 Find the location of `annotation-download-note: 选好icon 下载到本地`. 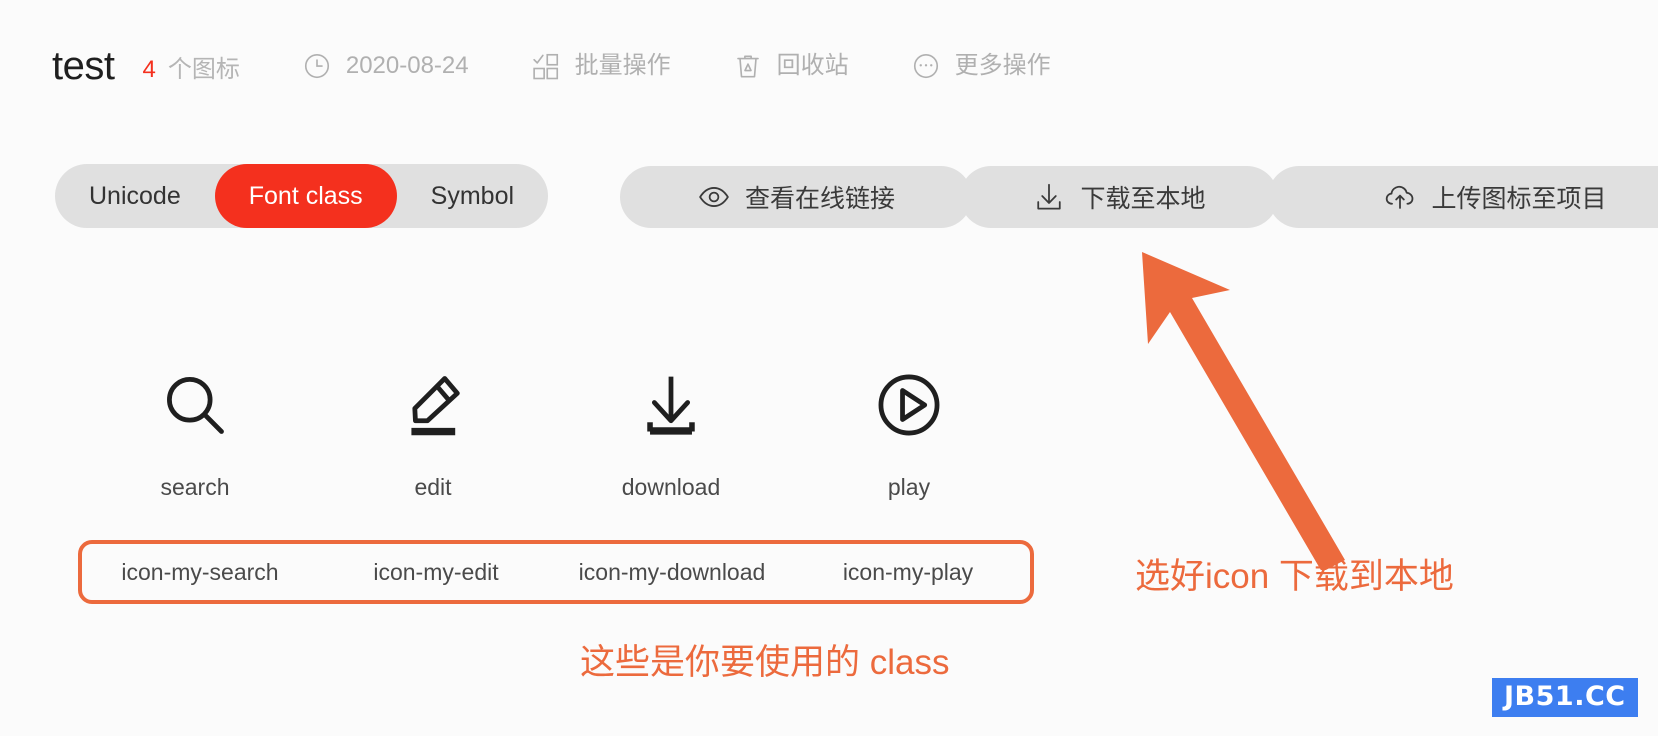

annotation-download-note: 选好icon 下载到本地 is located at coordinates (1294, 576).